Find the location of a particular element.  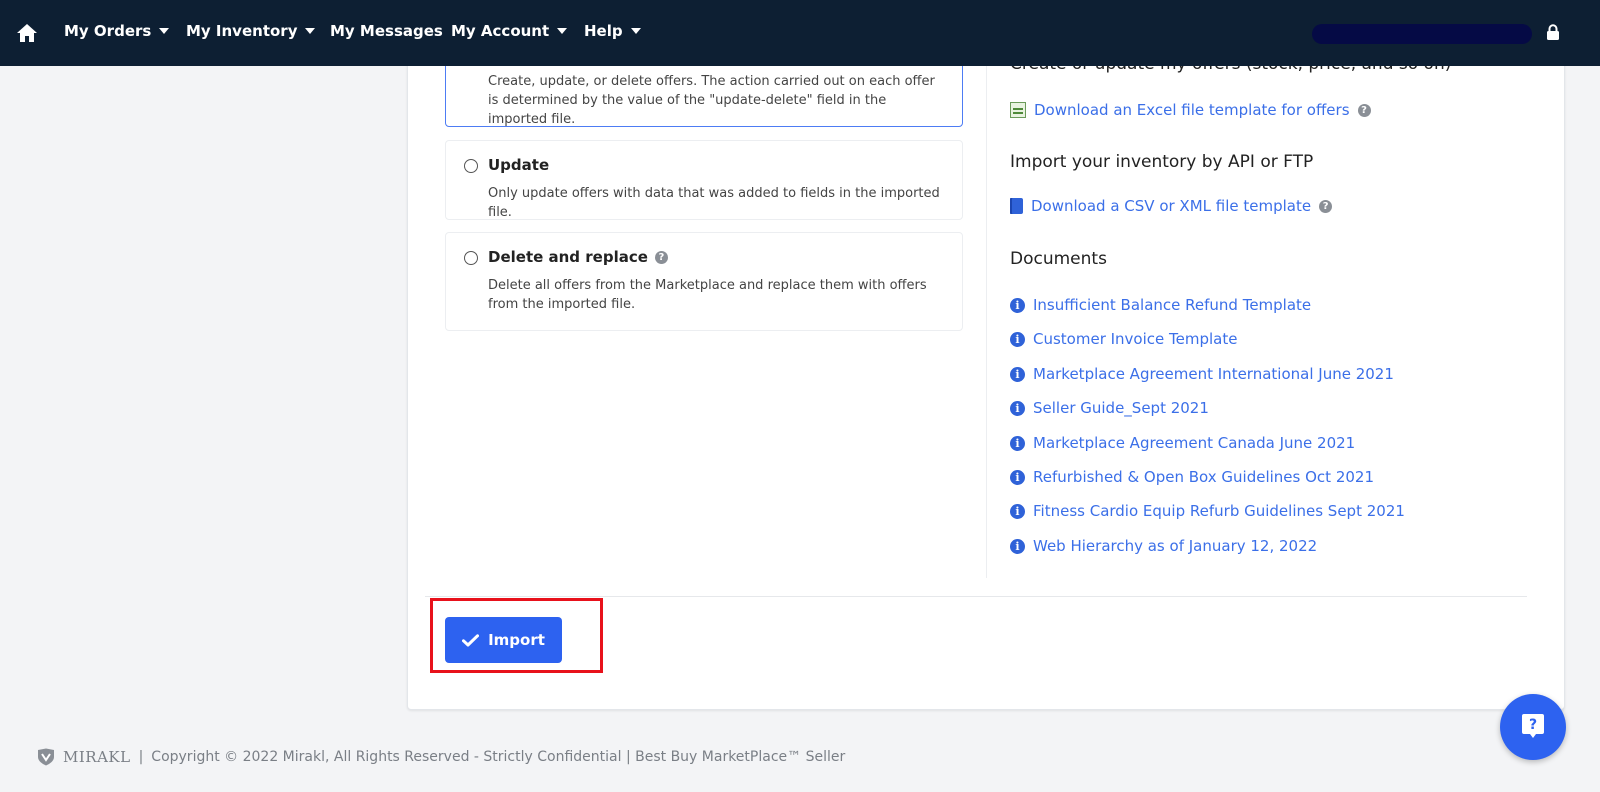

help-chat-button: ? is located at coordinates (1533, 727).